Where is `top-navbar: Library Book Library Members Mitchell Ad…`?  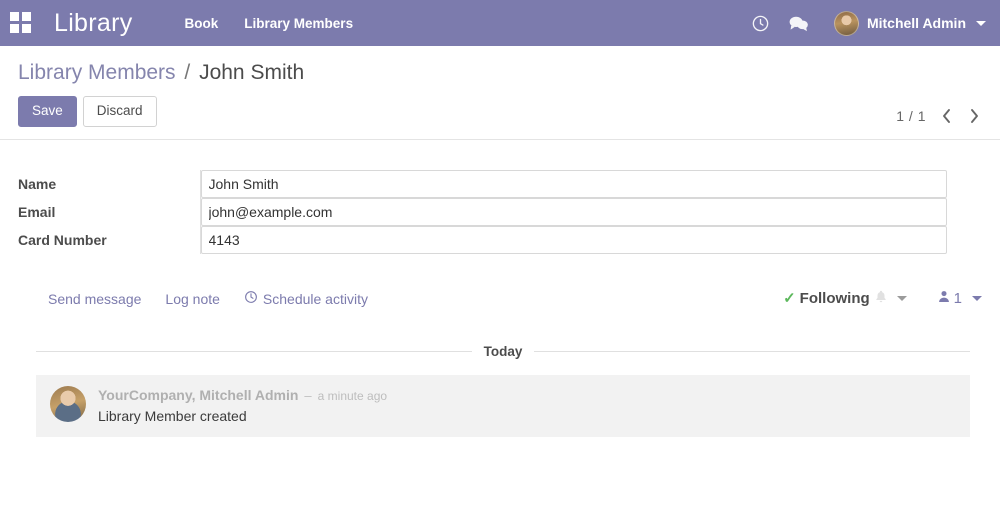
top-navbar: Library Book Library Members Mitchell Ad… is located at coordinates (500, 23).